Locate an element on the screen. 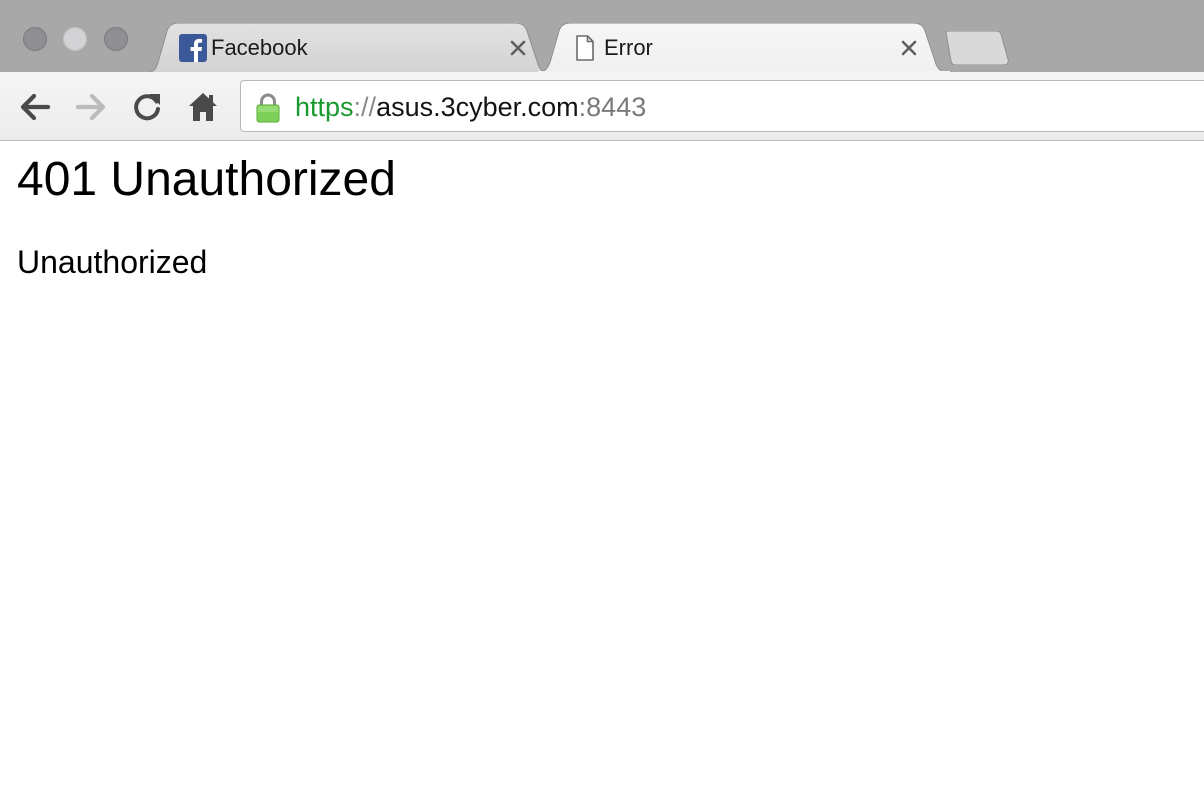  back-arrow-icon is located at coordinates (35, 107).